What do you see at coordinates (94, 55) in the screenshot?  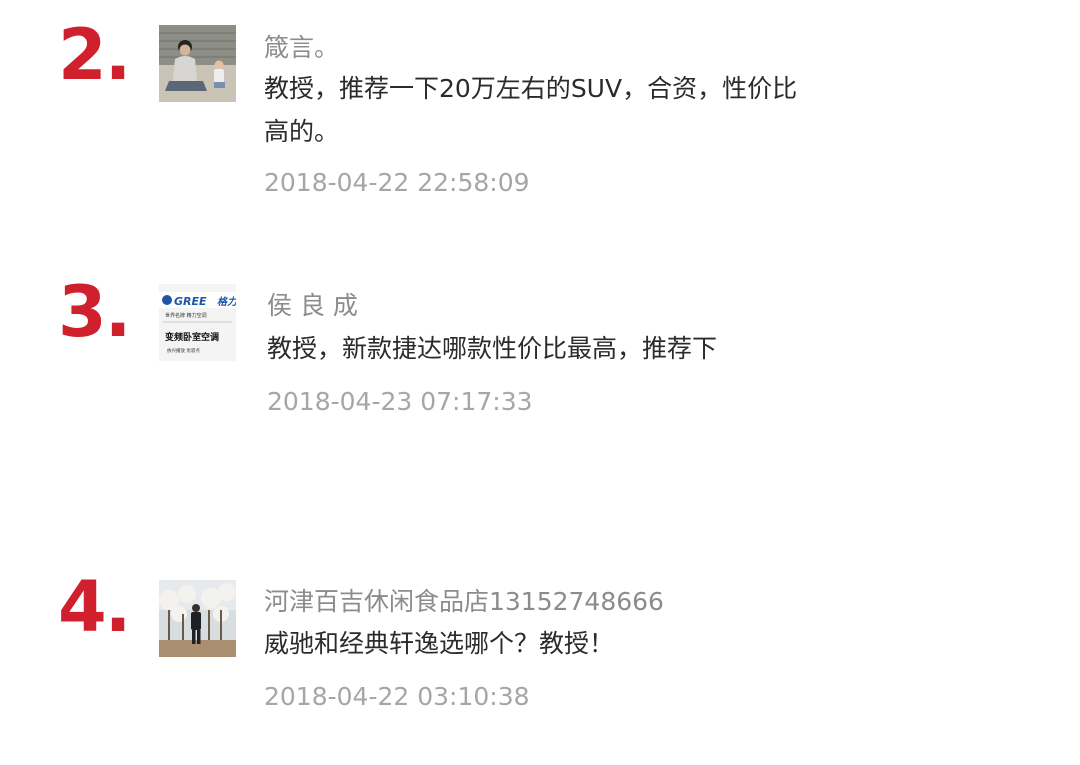 I see `rank-number: 2.` at bounding box center [94, 55].